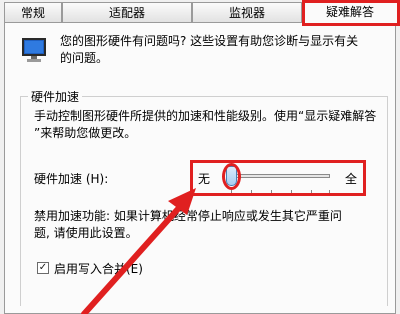 This screenshot has width=400, height=314. Describe the element at coordinates (98, 268) in the screenshot. I see `write-combining-label: 启用写入合并(E)` at that location.